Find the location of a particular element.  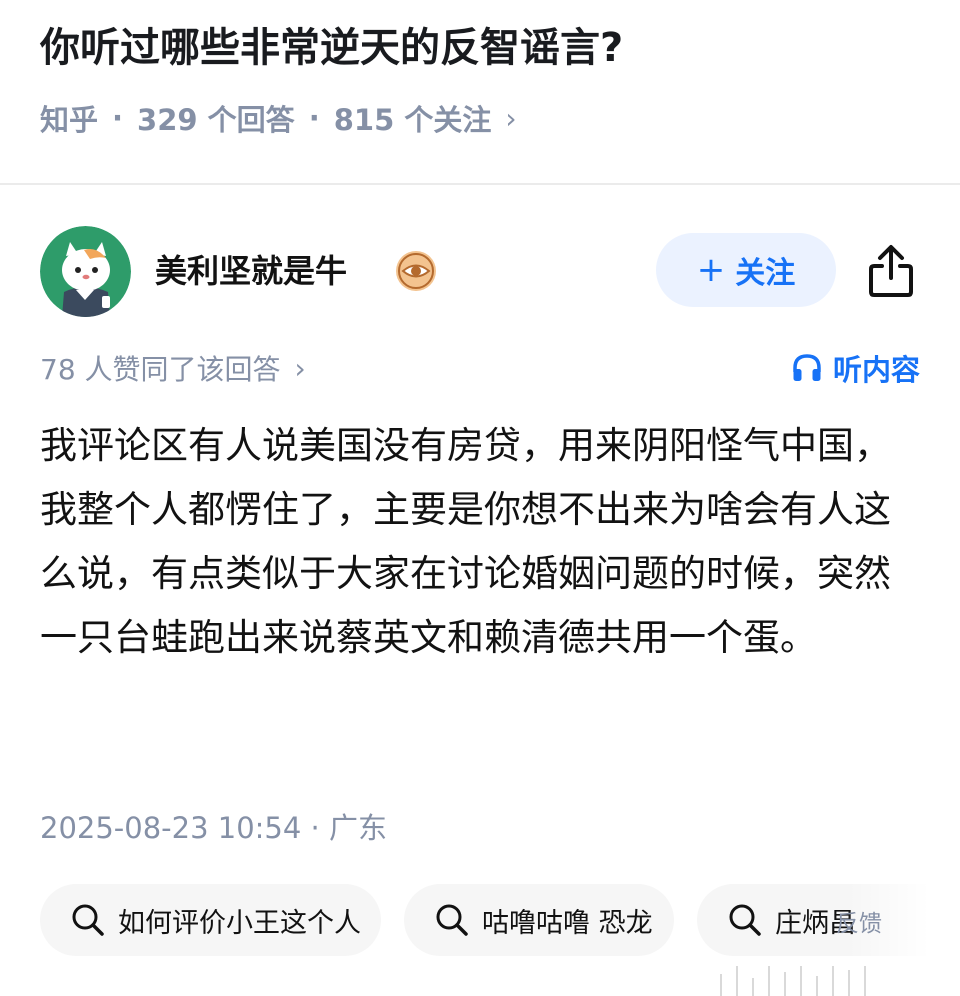

related-search-chip: 如何评价小王这个人 is located at coordinates (210, 920).